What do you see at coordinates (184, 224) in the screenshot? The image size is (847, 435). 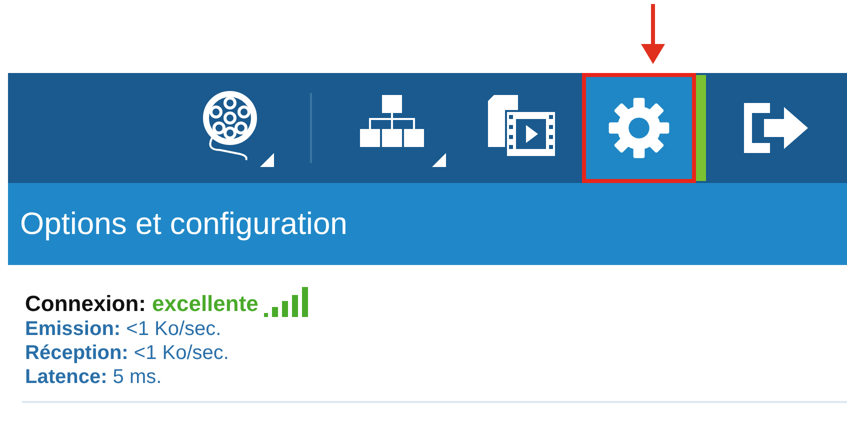 I see `panel-title: Options et configuration` at bounding box center [184, 224].